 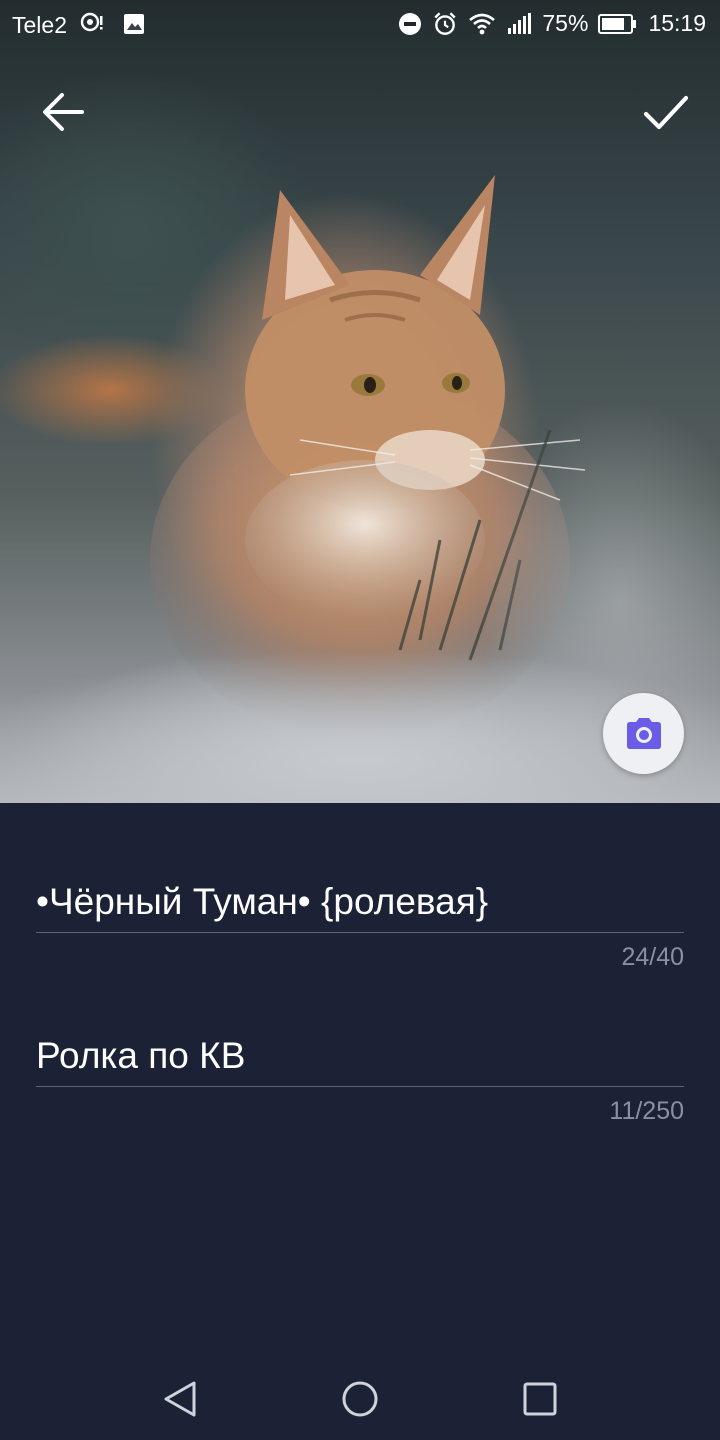 I want to click on checkmark-icon, so click(x=666, y=112).